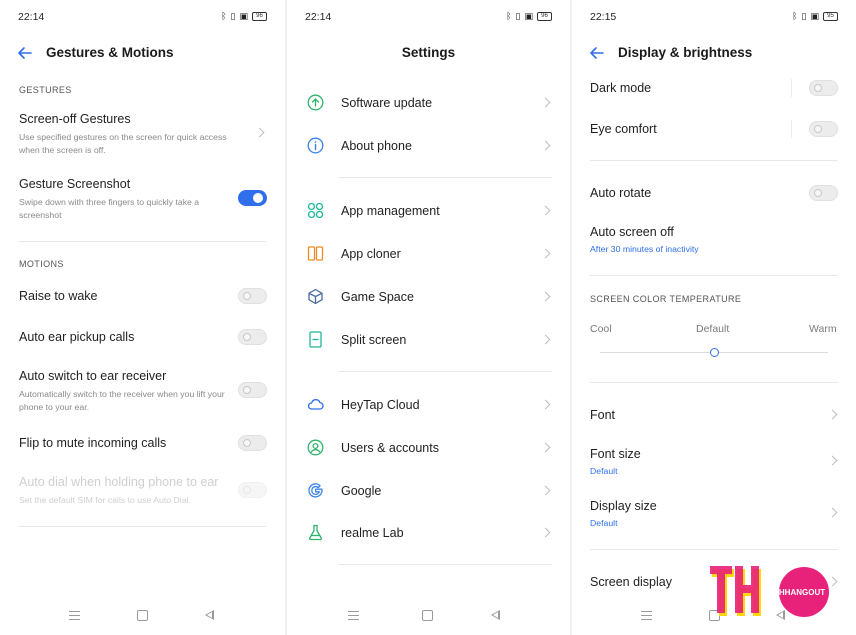 Image resolution: width=856 pixels, height=635 pixels. What do you see at coordinates (823, 88) in the screenshot?
I see `dark-mode-toggle` at bounding box center [823, 88].